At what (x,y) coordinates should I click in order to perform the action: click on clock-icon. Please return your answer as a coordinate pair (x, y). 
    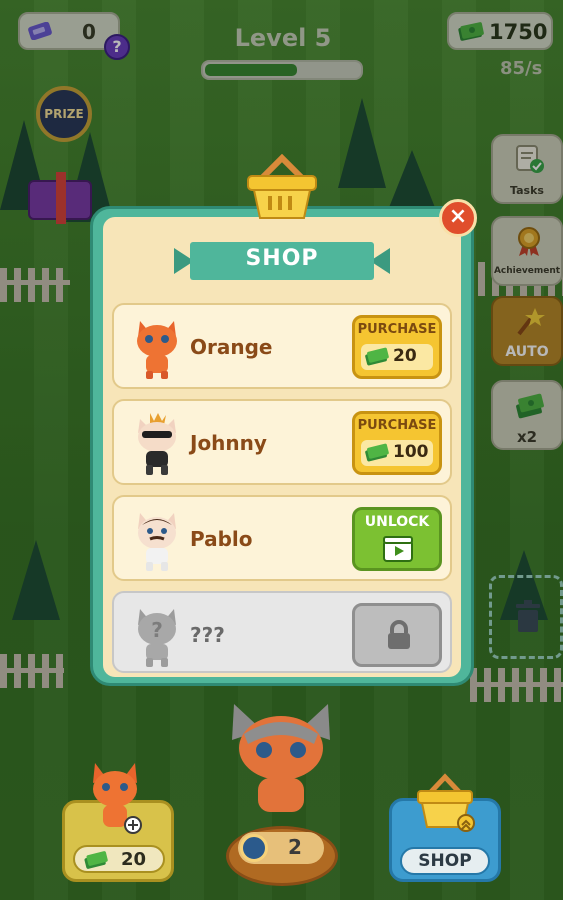
    Looking at the image, I should click on (254, 848).